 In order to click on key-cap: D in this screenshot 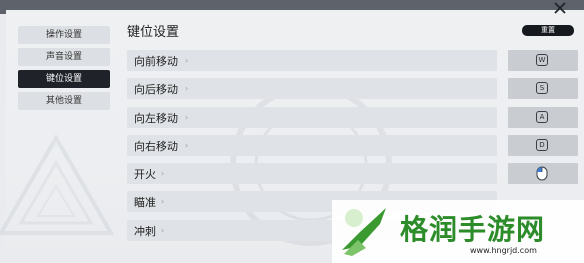, I will do `click(542, 144)`.